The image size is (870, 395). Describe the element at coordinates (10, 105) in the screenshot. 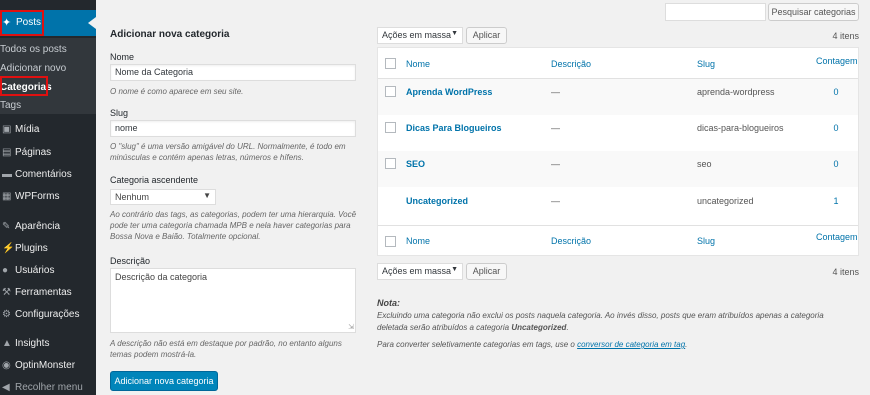

I see `submenu-item-tags: Tags` at that location.